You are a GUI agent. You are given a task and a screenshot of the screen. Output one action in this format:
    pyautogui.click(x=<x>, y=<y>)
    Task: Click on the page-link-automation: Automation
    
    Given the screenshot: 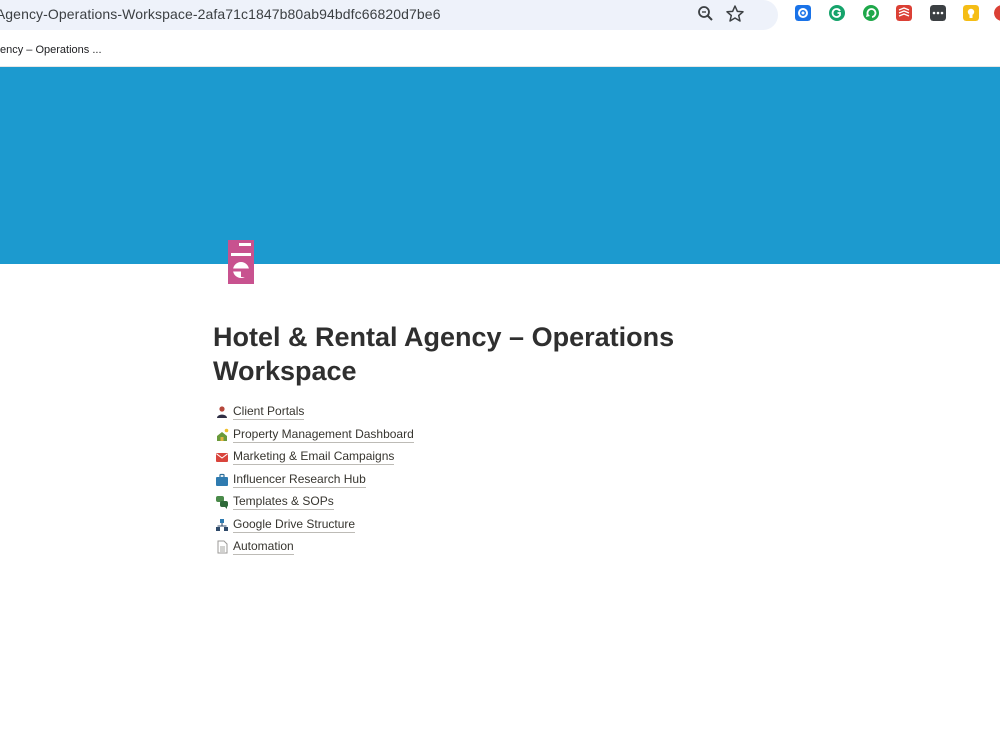 What is the action you would take?
    pyautogui.click(x=314, y=547)
    